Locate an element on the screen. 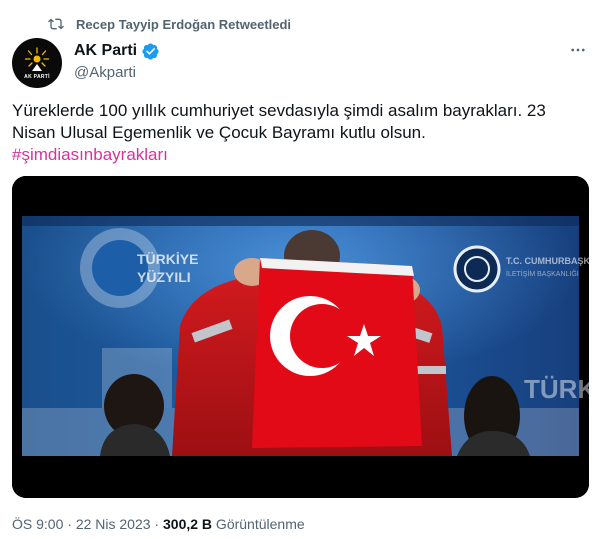 The width and height of the screenshot is (600, 539). hashtag-link: #şimdiasınbayrakları is located at coordinates (300, 155).